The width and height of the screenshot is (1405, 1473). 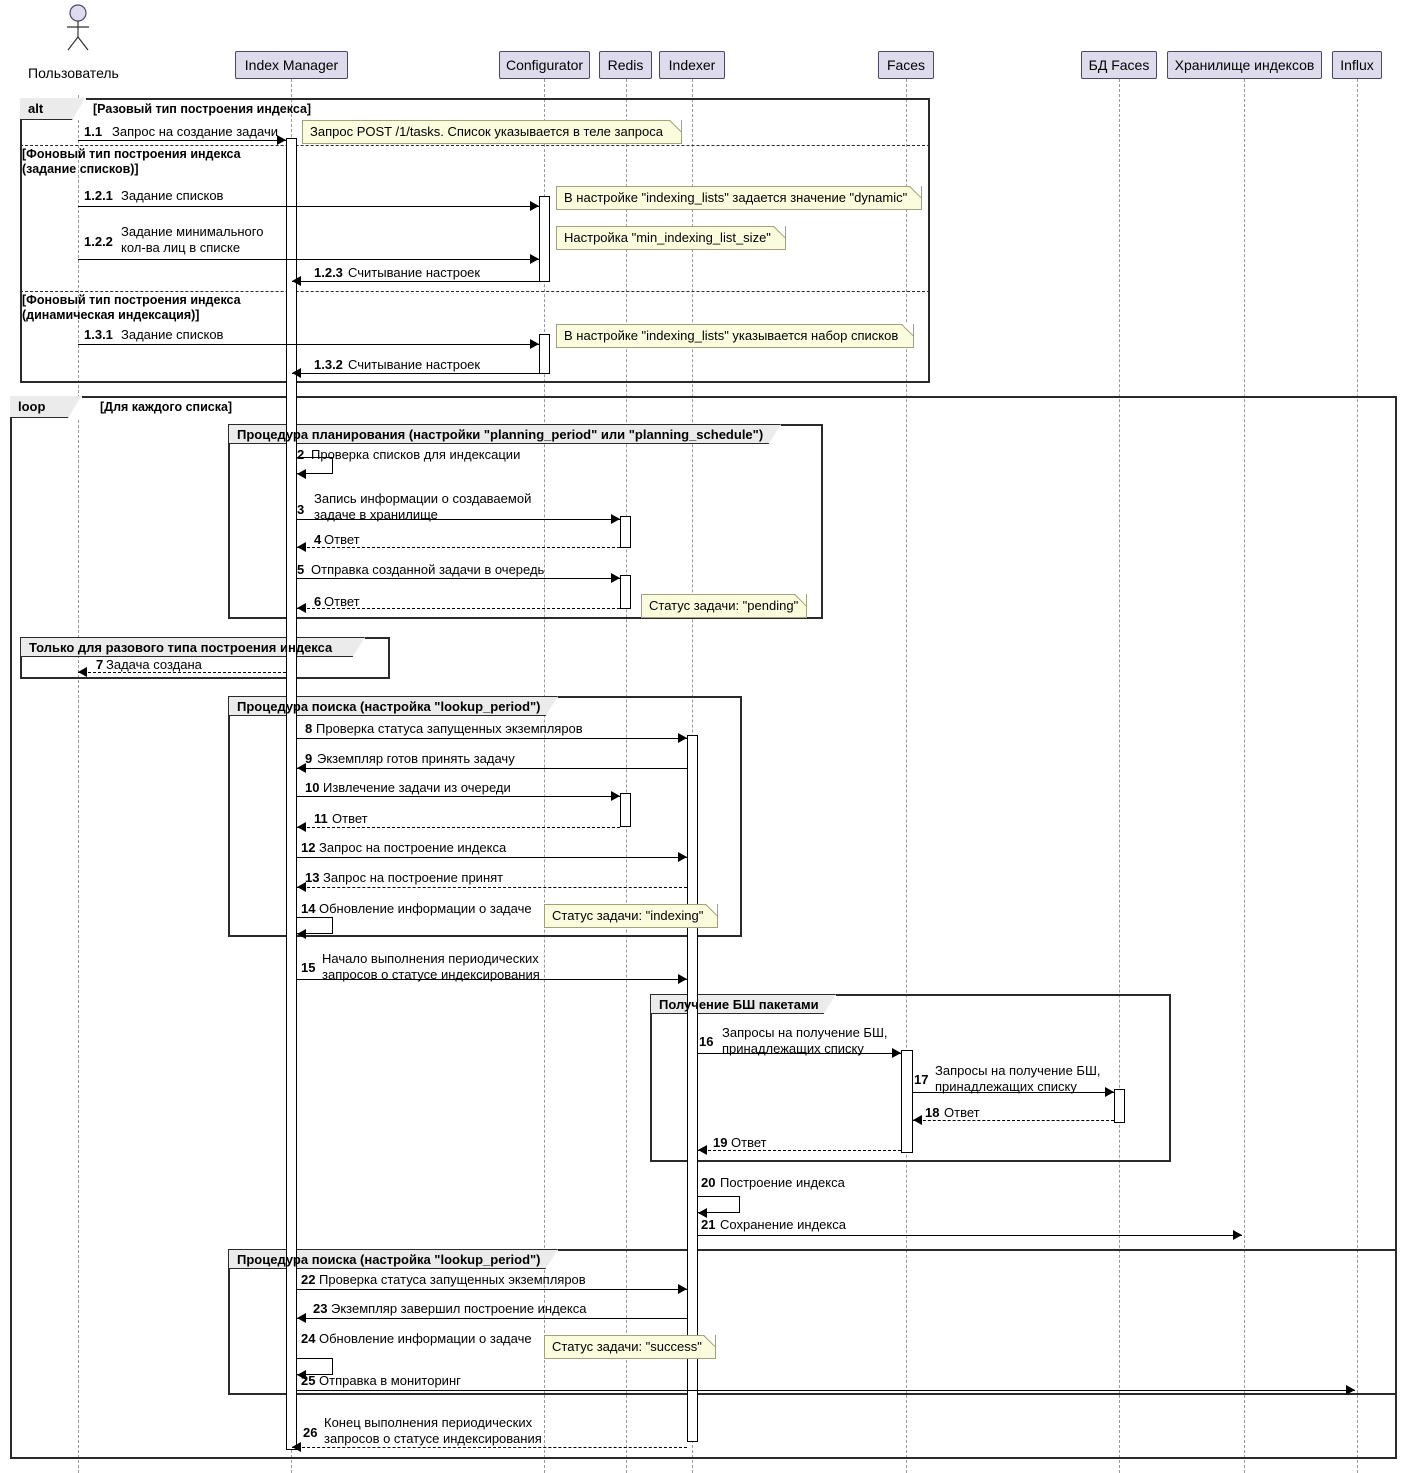 I want to click on message-1.2.1-number: 1.2.1, so click(x=98, y=195).